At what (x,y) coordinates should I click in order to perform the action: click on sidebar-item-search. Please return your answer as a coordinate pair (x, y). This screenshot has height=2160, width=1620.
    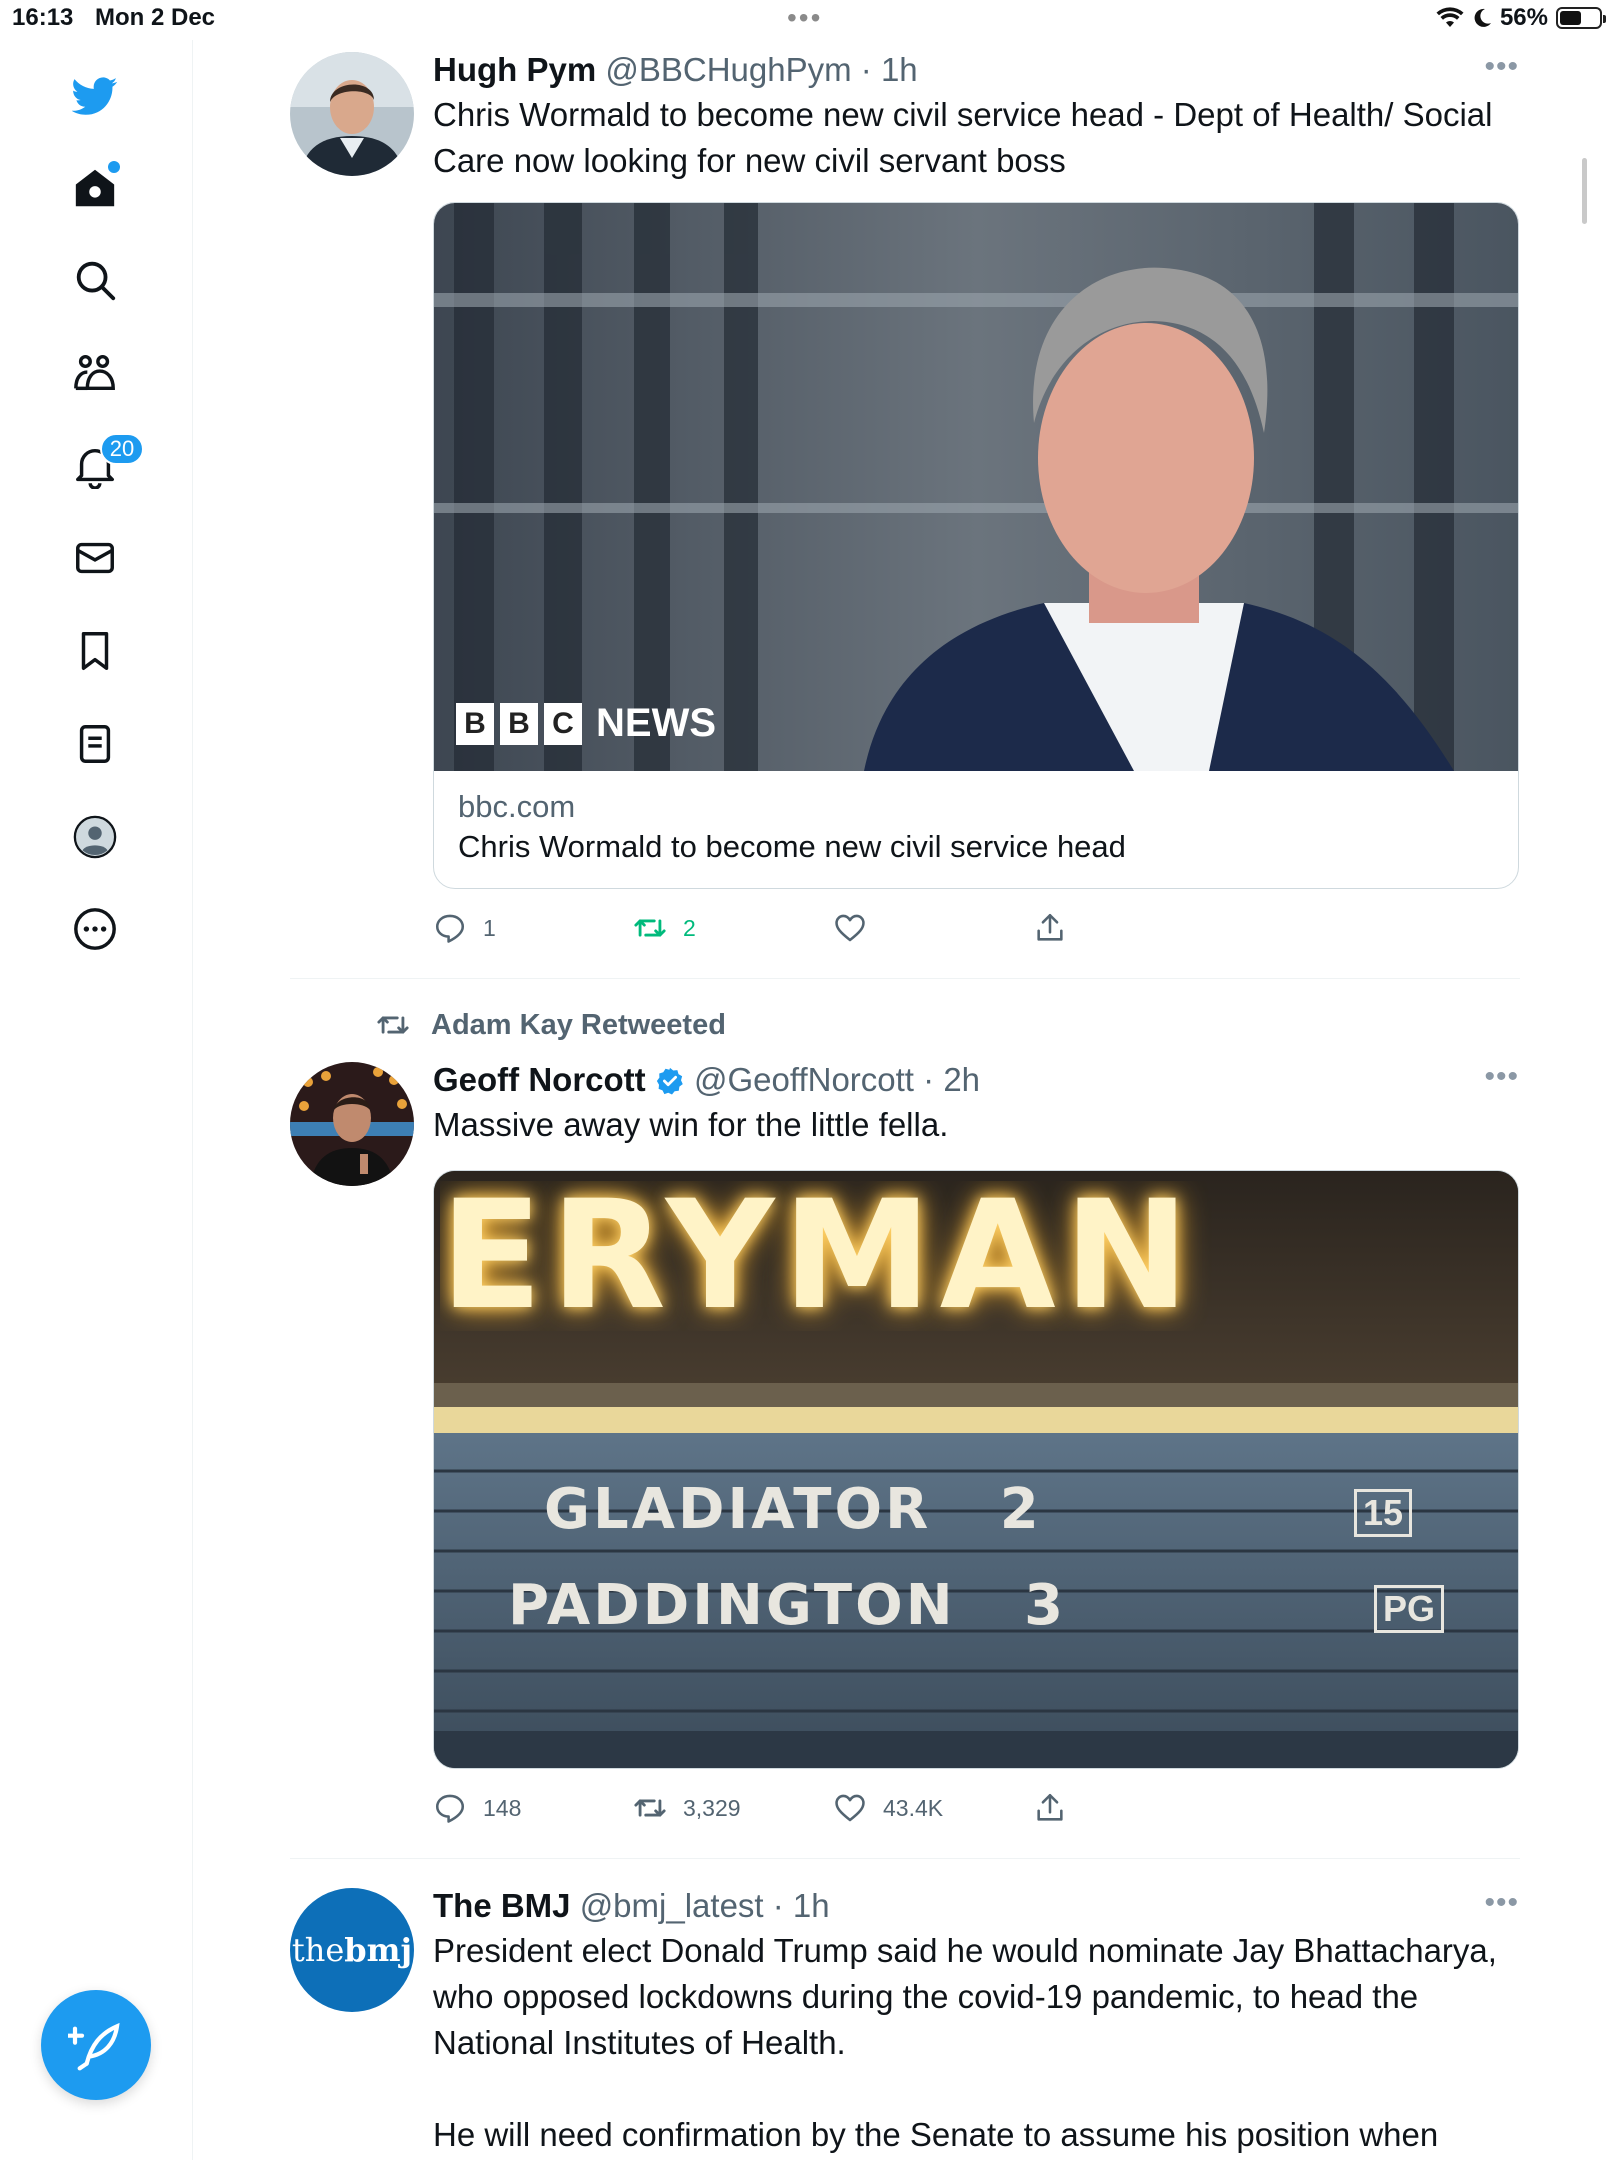
    Looking at the image, I should click on (95, 280).